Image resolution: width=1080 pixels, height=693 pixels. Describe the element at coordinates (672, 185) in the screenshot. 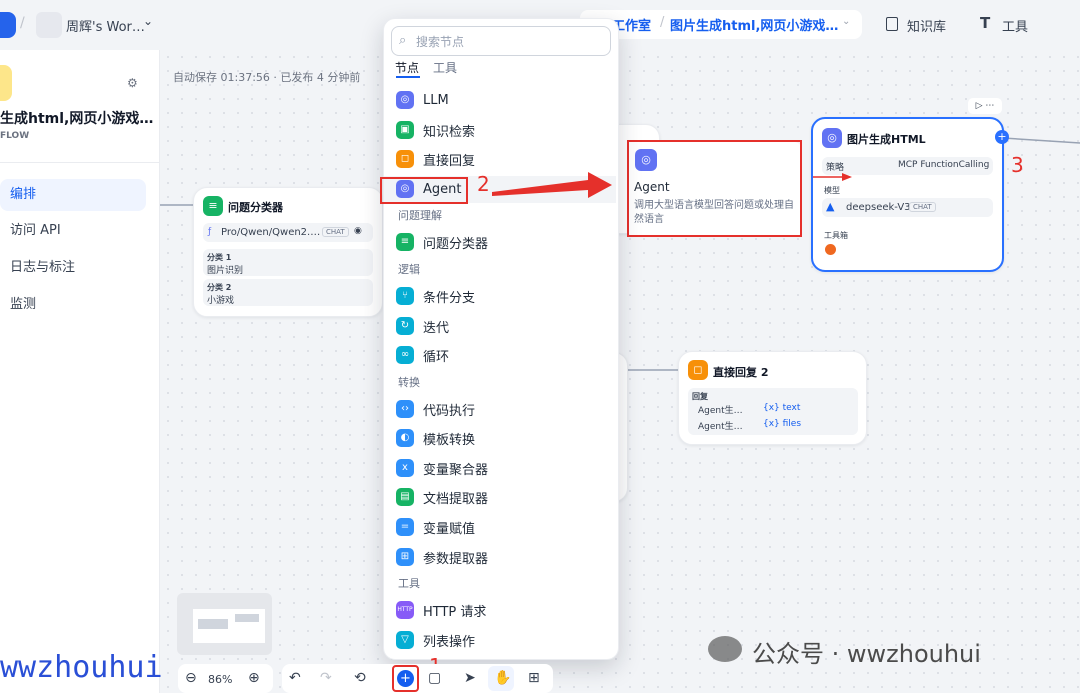

I see `annotation-arrows` at that location.